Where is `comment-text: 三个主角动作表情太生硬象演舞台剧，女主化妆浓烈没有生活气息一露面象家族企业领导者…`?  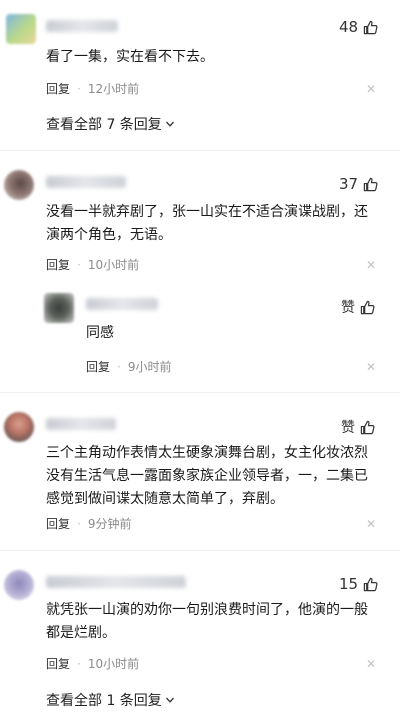
comment-text: 三个主角动作表情太生硬象演舞台剧，女主化妆浓烈没有生活气息一露面象家族企业领导者… is located at coordinates (207, 476).